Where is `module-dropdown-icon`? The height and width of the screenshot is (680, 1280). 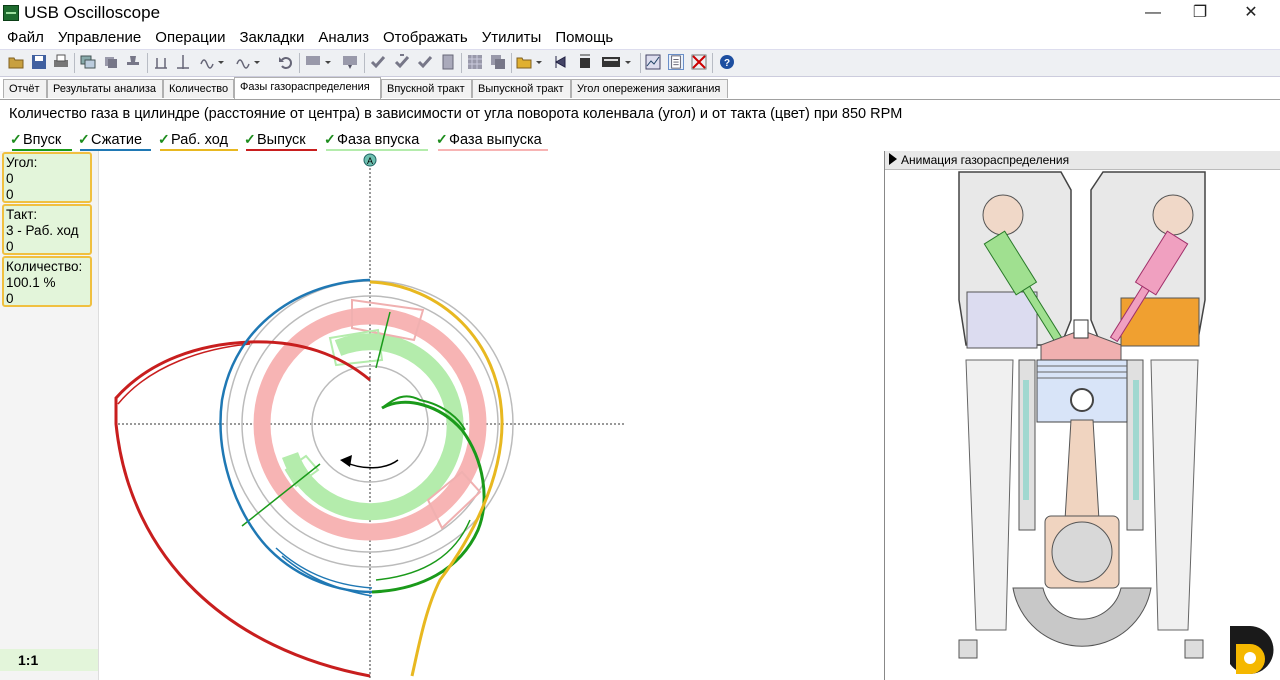
module-dropdown-icon is located at coordinates (618, 62).